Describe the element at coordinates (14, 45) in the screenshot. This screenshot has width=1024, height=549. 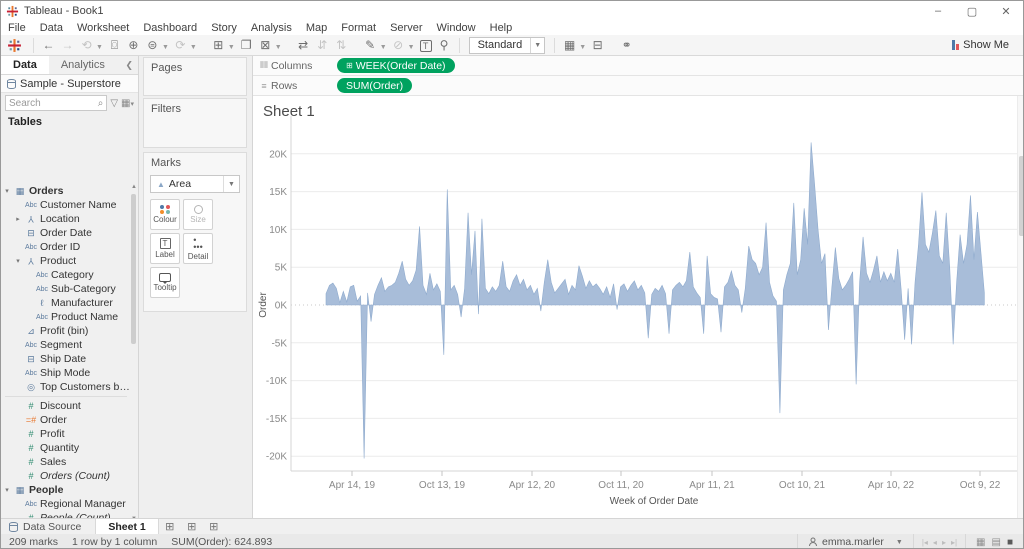
I see `tableau-toolbar-logo-icon` at that location.